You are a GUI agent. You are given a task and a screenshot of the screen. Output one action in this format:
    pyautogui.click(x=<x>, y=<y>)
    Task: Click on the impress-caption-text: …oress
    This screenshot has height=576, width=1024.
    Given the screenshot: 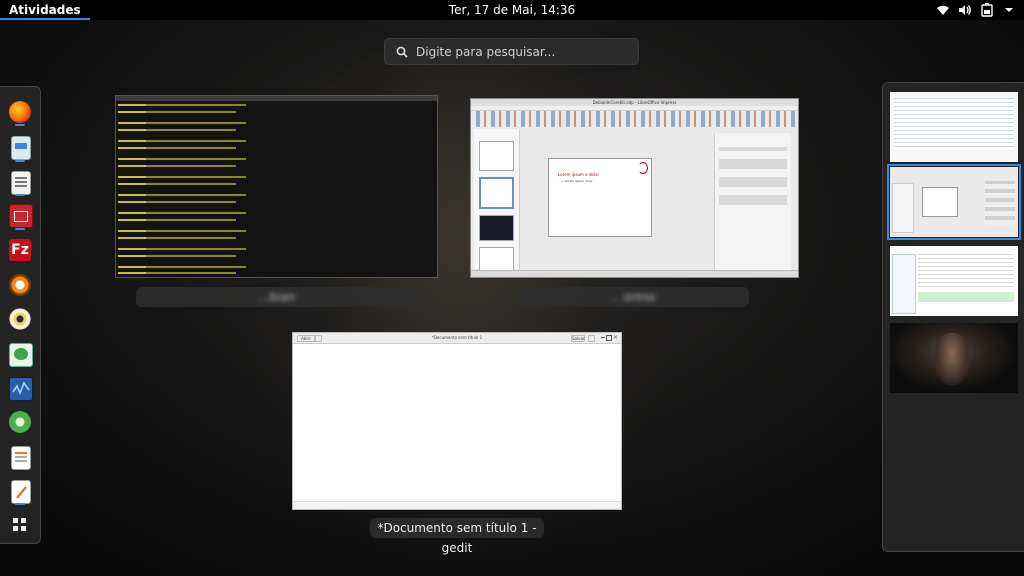 What is the action you would take?
    pyautogui.click(x=633, y=297)
    